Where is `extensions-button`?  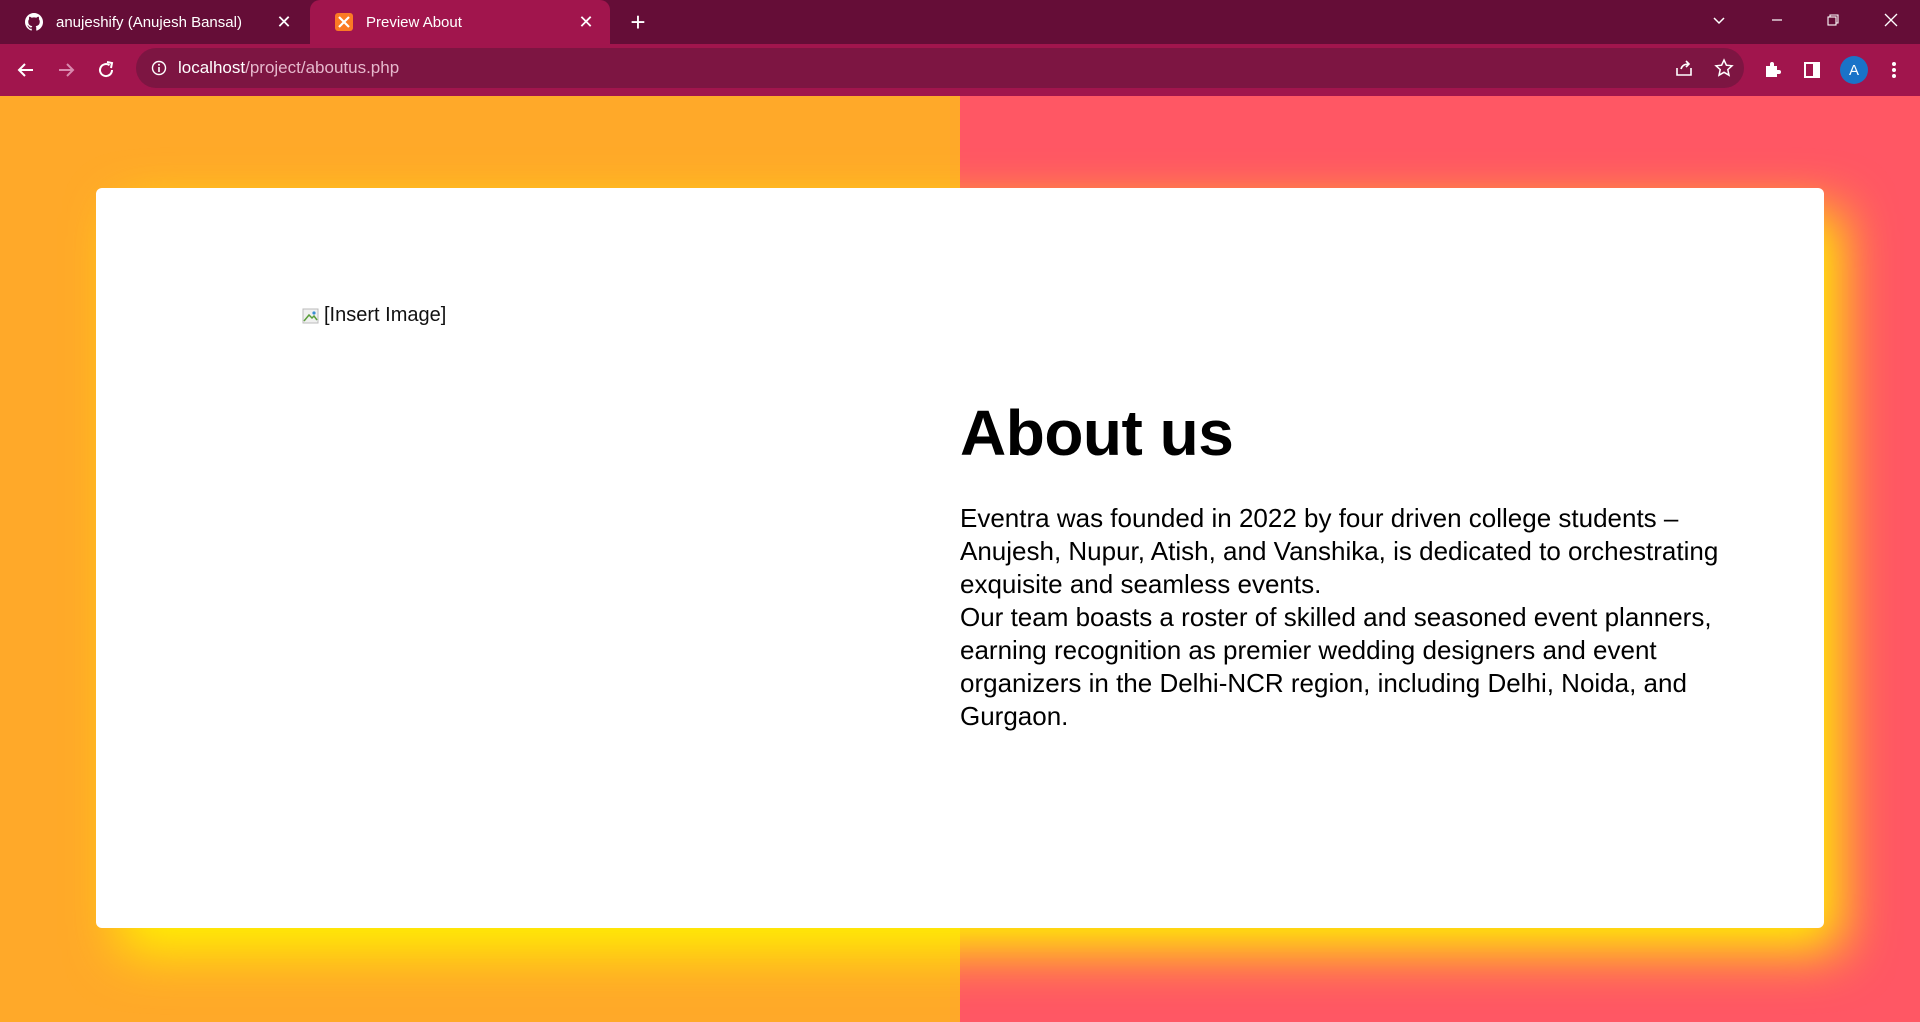
extensions-button is located at coordinates (1772, 70).